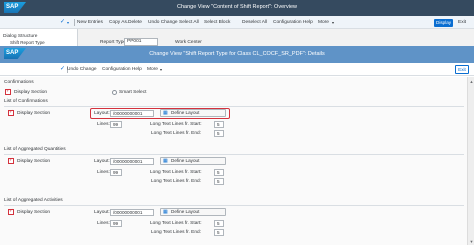 This screenshot has height=245, width=474. I want to click on aggregated-activities-title: List of Aggregated Activities, so click(33, 200).